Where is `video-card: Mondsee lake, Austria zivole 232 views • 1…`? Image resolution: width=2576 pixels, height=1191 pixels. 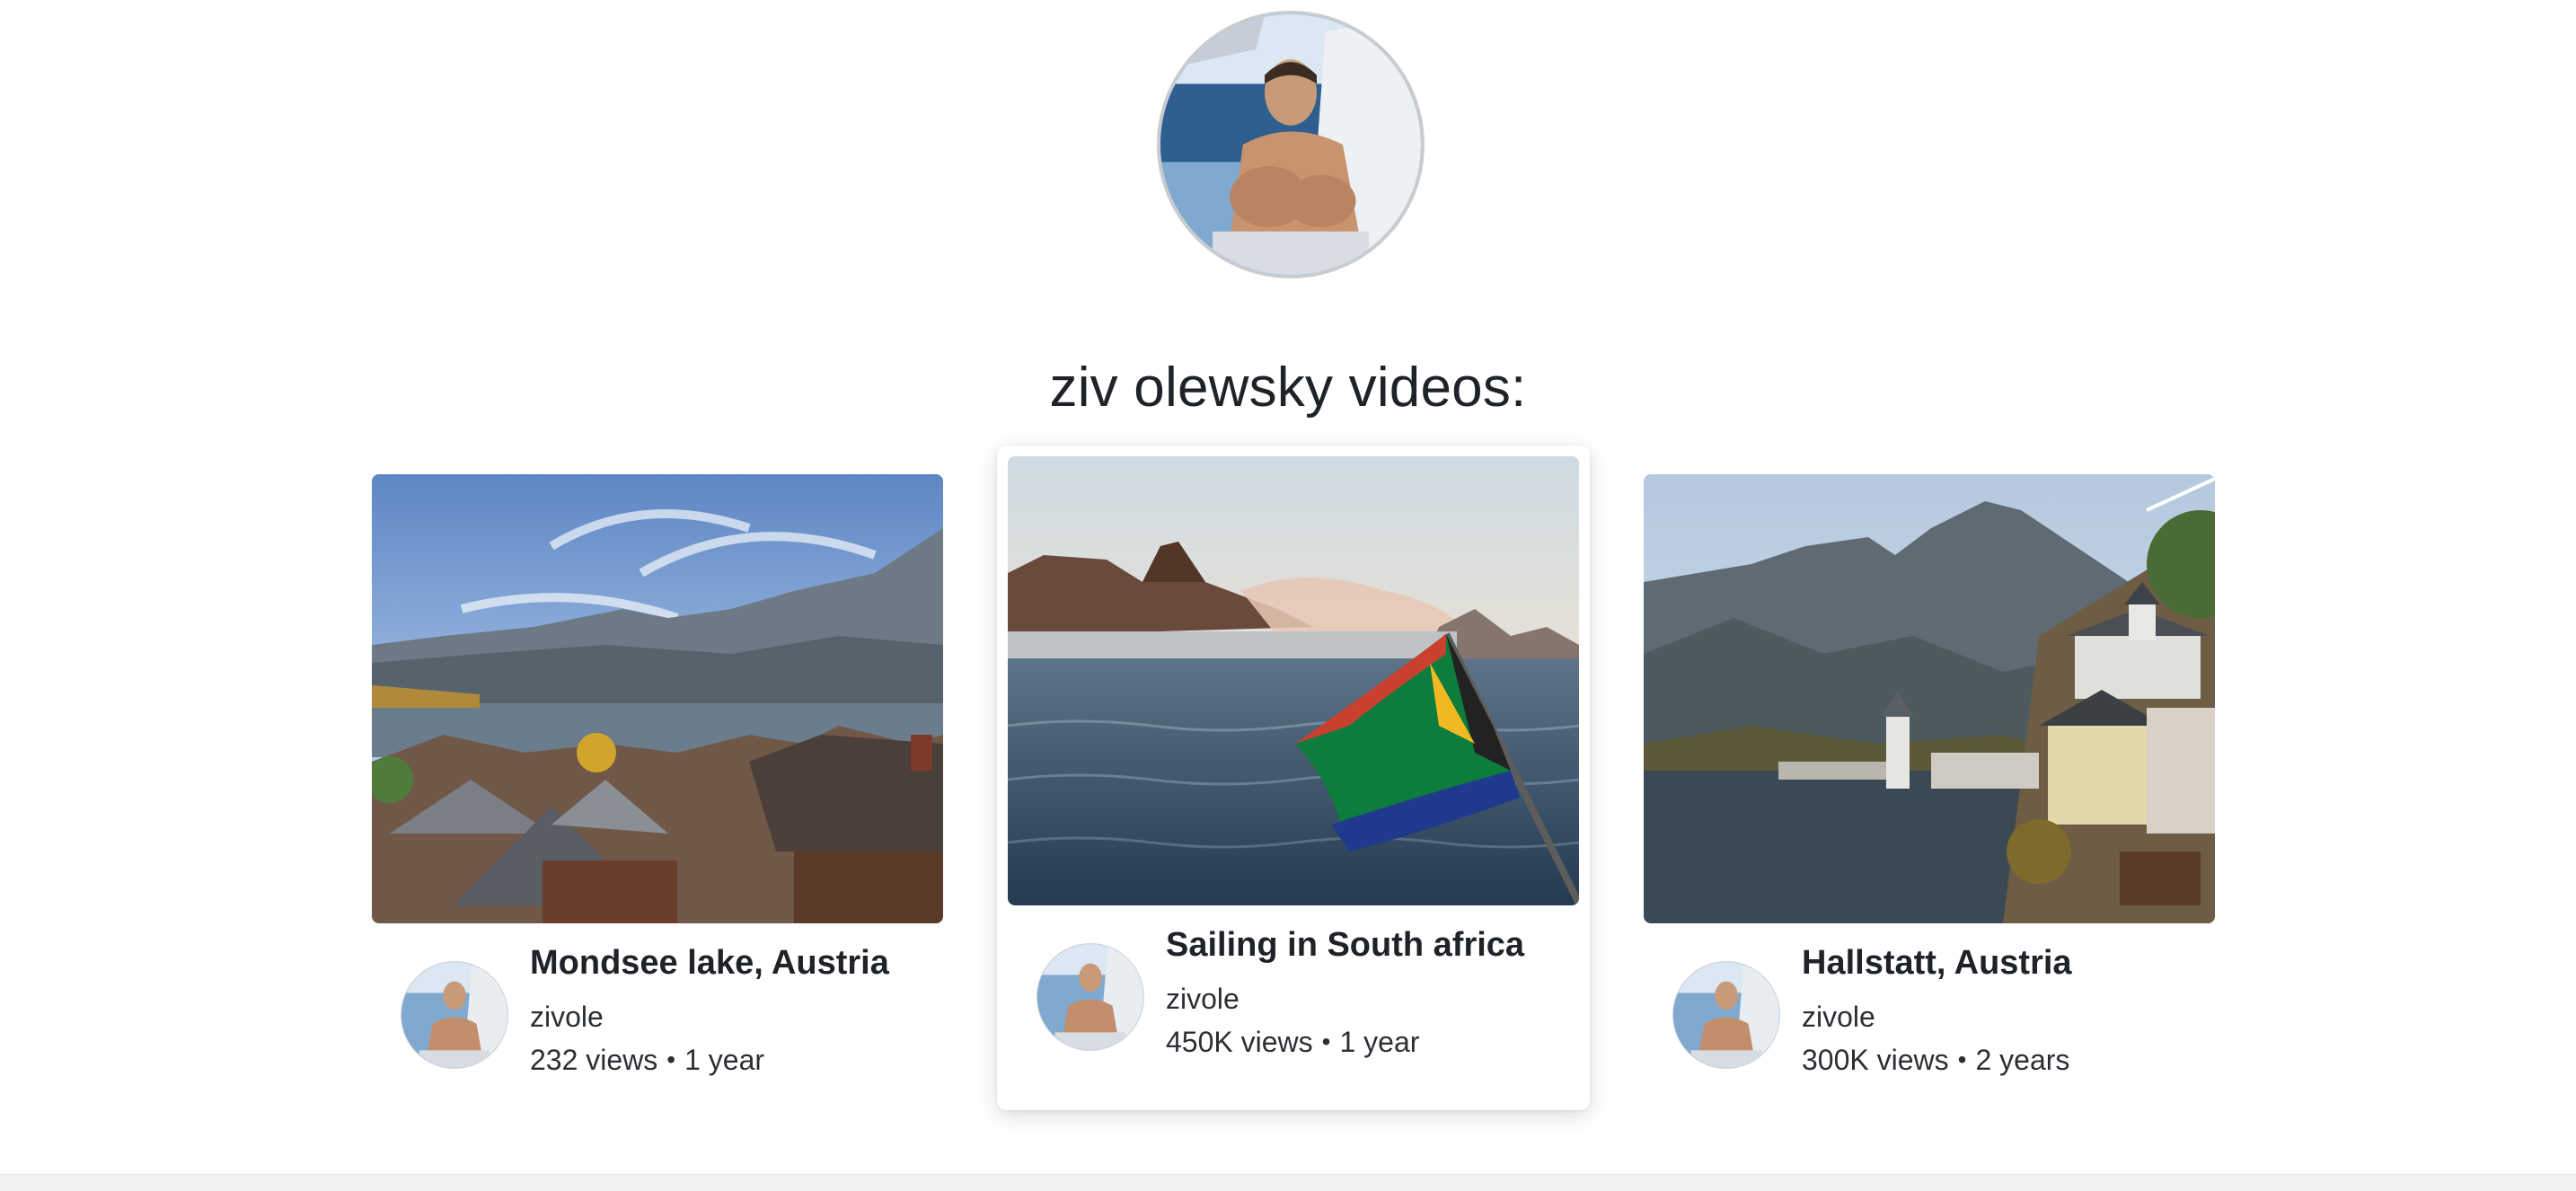 video-card: Mondsee lake, Austria zivole 232 views • 1… is located at coordinates (657, 795).